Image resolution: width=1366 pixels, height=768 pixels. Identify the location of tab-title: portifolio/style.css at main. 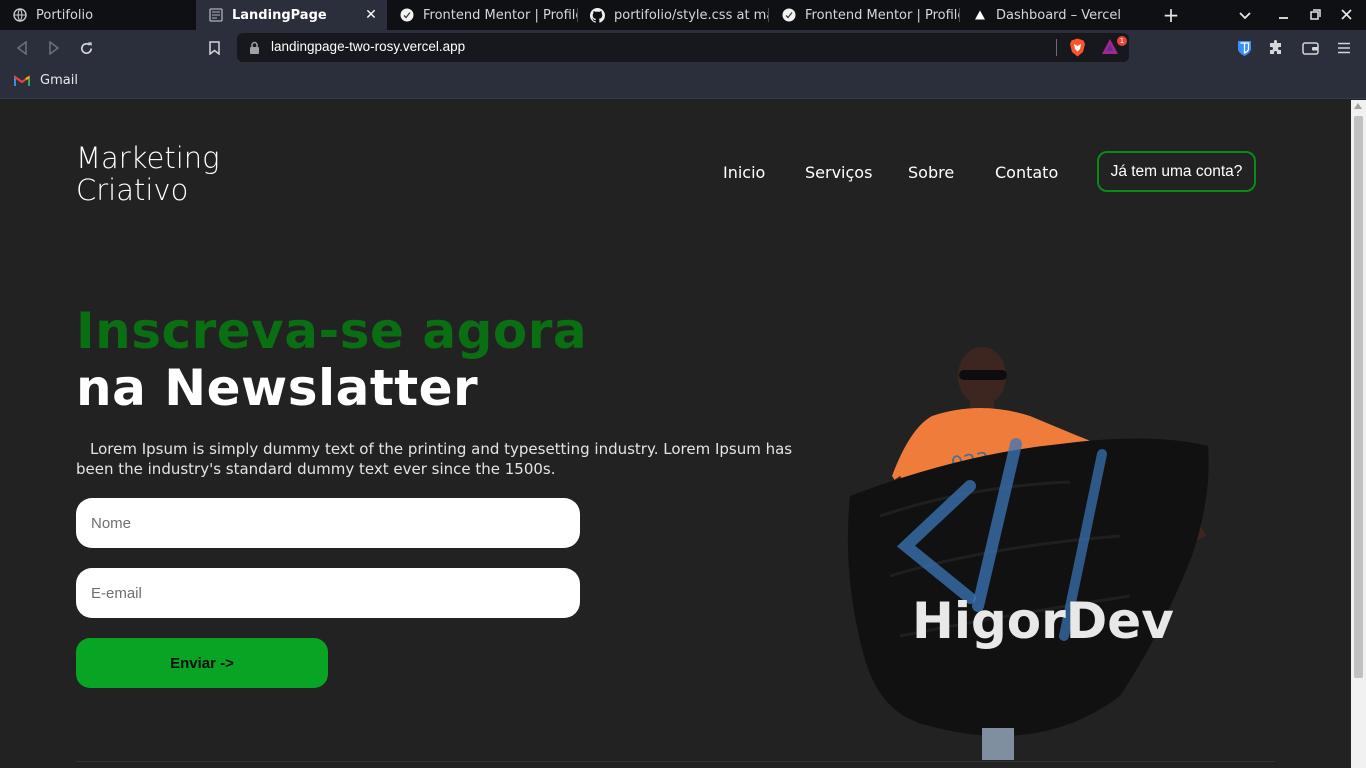
(691, 15).